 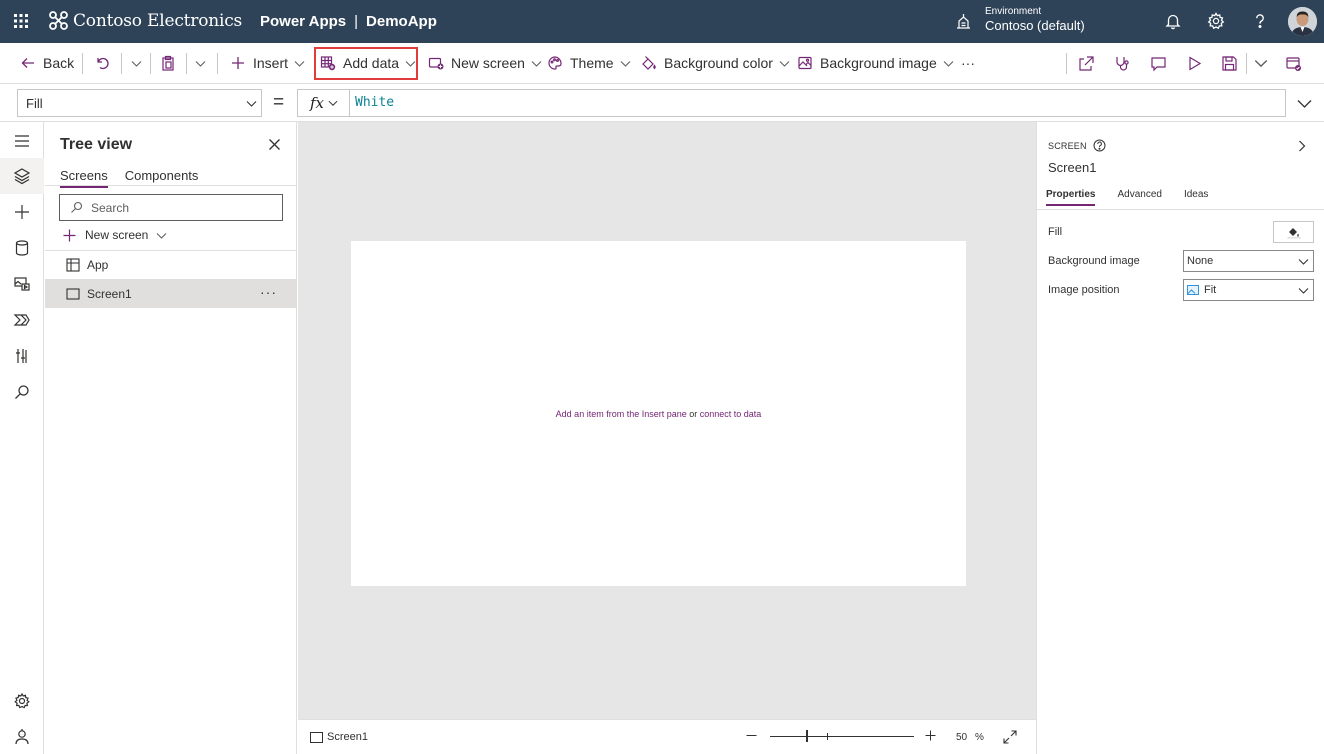 What do you see at coordinates (1302, 21) in the screenshot?
I see `user-avatar` at bounding box center [1302, 21].